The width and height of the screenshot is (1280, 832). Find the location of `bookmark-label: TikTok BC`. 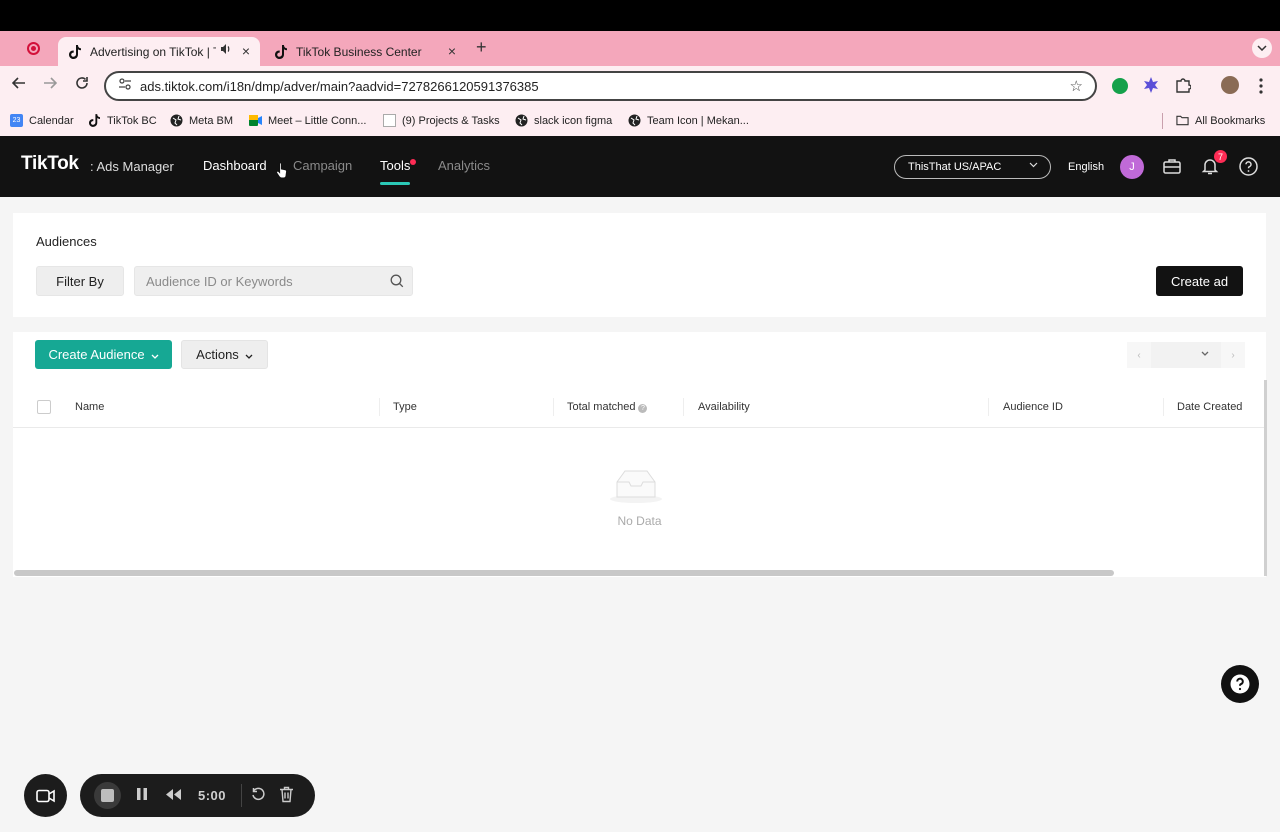

bookmark-label: TikTok BC is located at coordinates (132, 120).